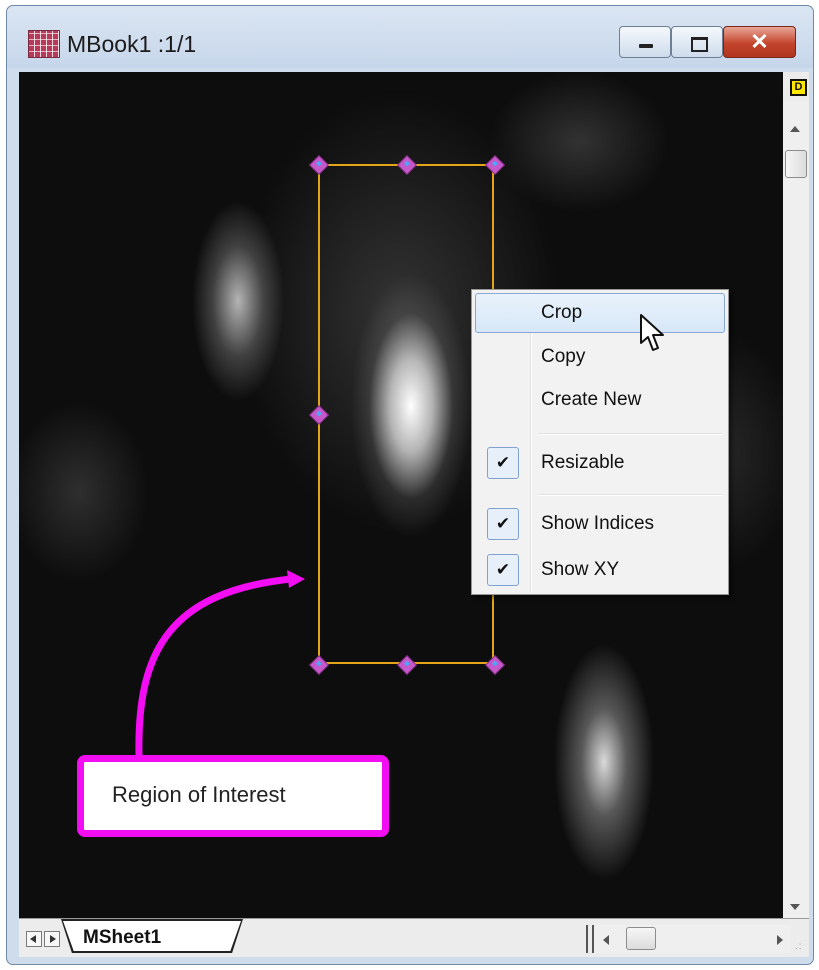  I want to click on vertical-scrollbar, so click(796, 510).